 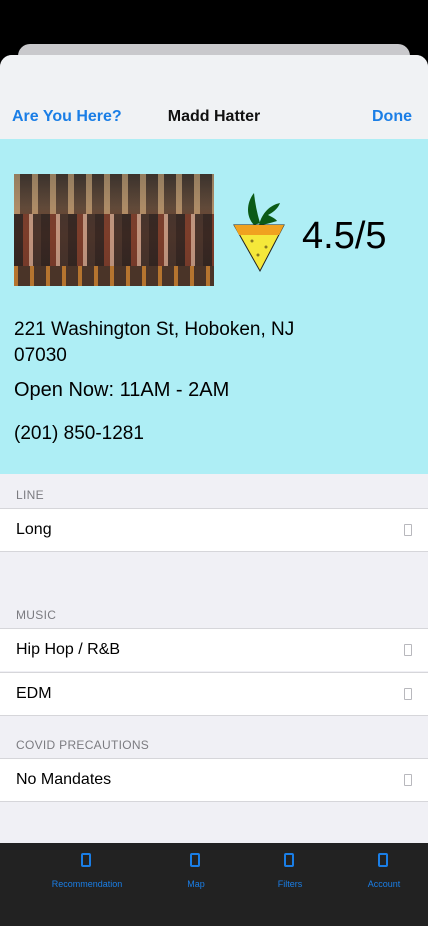 I want to click on tab-label: Recommendation, so click(x=87, y=884).